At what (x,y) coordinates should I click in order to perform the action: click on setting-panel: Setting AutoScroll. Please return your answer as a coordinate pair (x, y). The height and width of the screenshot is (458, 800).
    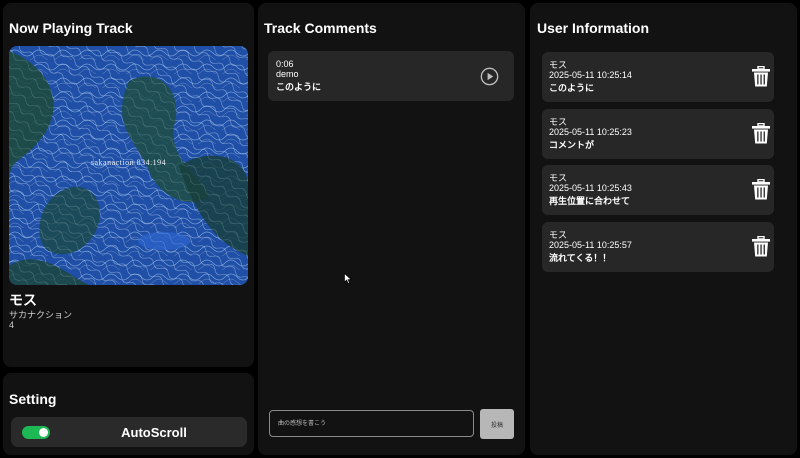
    Looking at the image, I should click on (128, 414).